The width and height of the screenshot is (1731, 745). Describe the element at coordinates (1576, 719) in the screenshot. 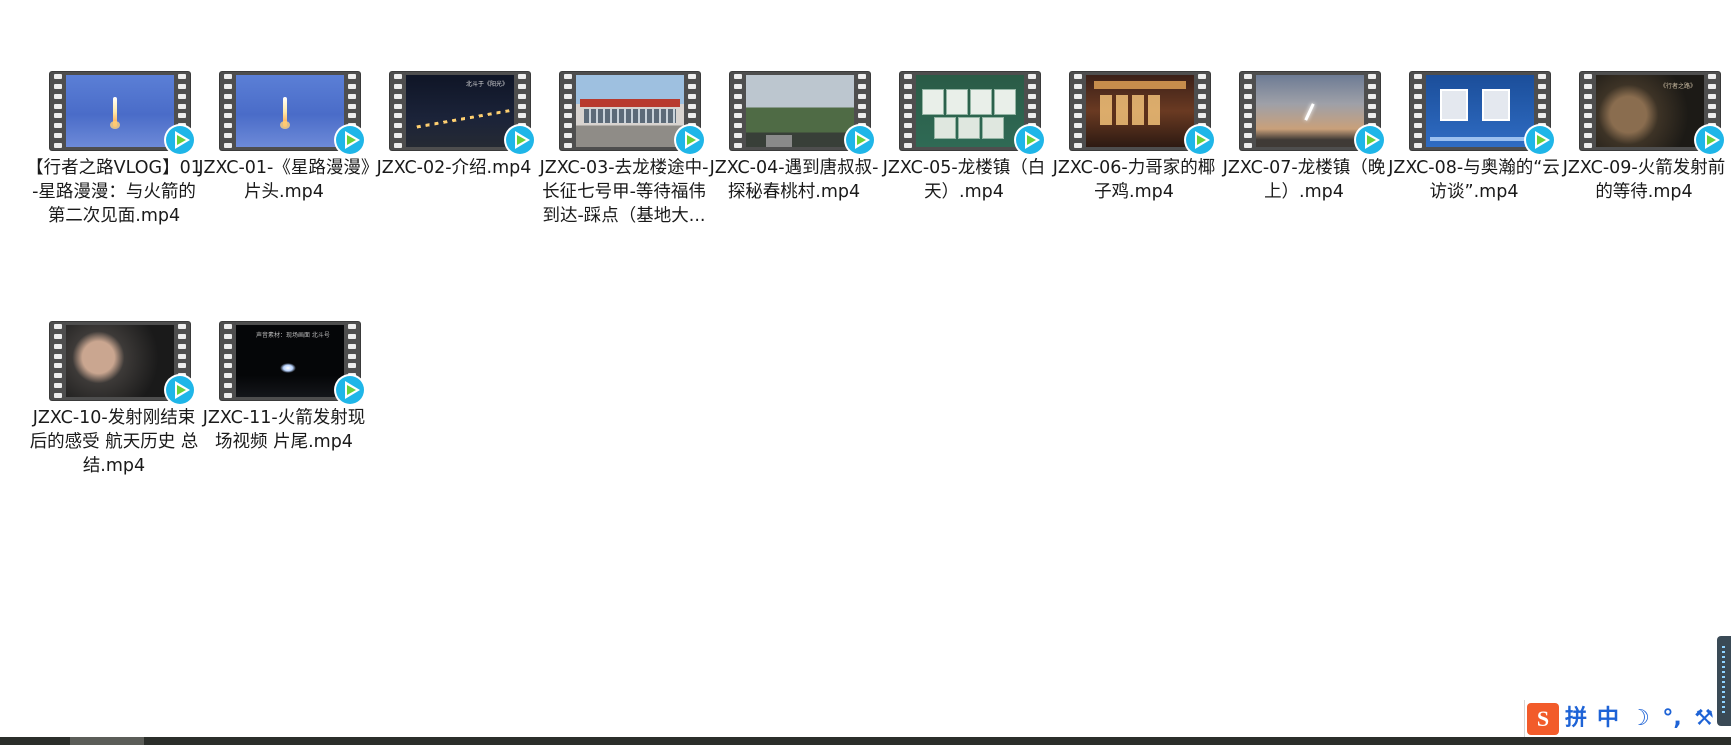

I see `ime-pinyin-button: 拼` at that location.